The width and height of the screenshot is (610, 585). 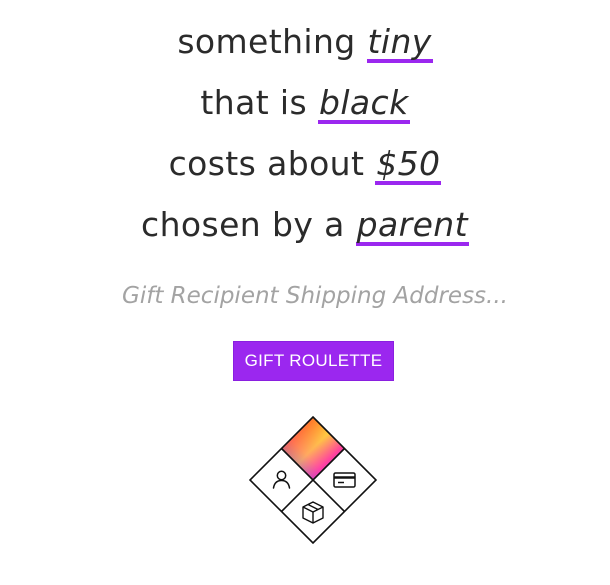 What do you see at coordinates (313, 512) in the screenshot?
I see `package-box-icon` at bounding box center [313, 512].